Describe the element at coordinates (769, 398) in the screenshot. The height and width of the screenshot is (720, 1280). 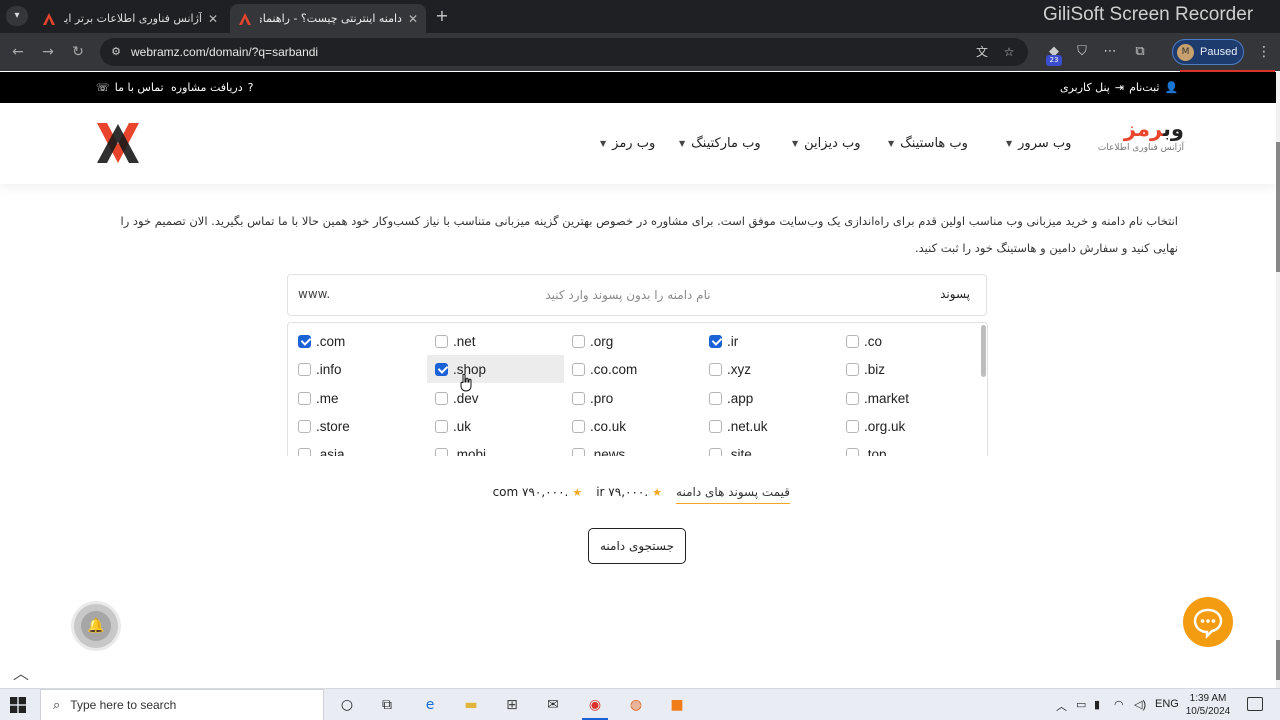
I see `extension-option: .app` at that location.